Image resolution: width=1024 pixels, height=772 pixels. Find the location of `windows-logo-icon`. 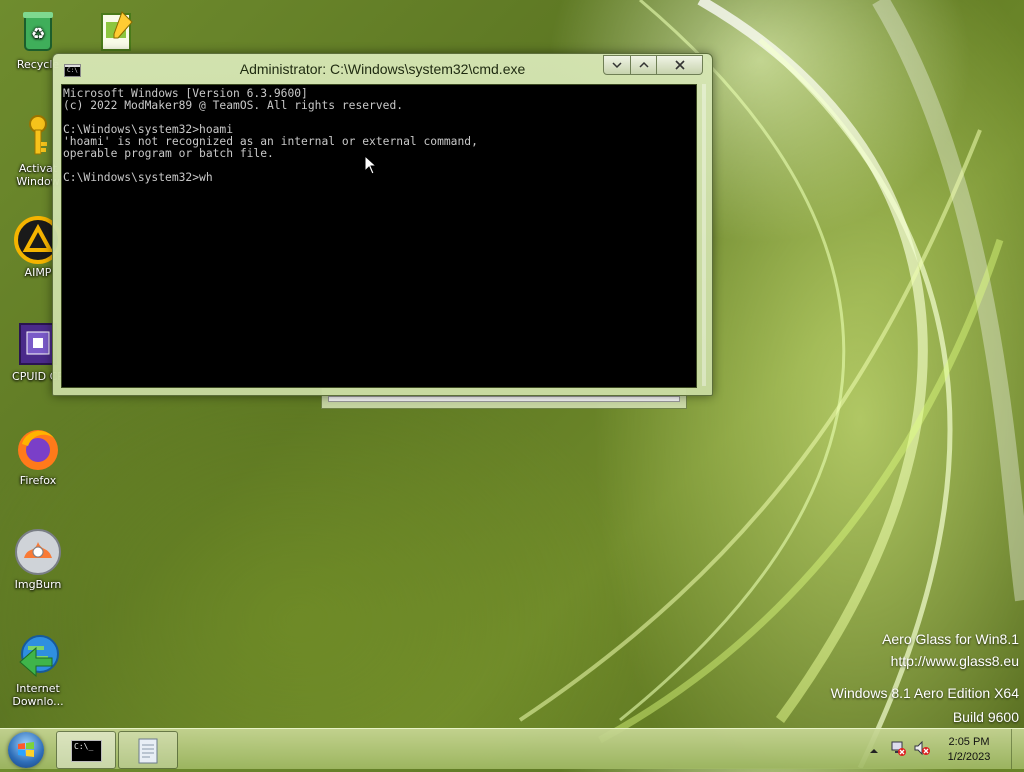

windows-logo-icon is located at coordinates (26, 749).